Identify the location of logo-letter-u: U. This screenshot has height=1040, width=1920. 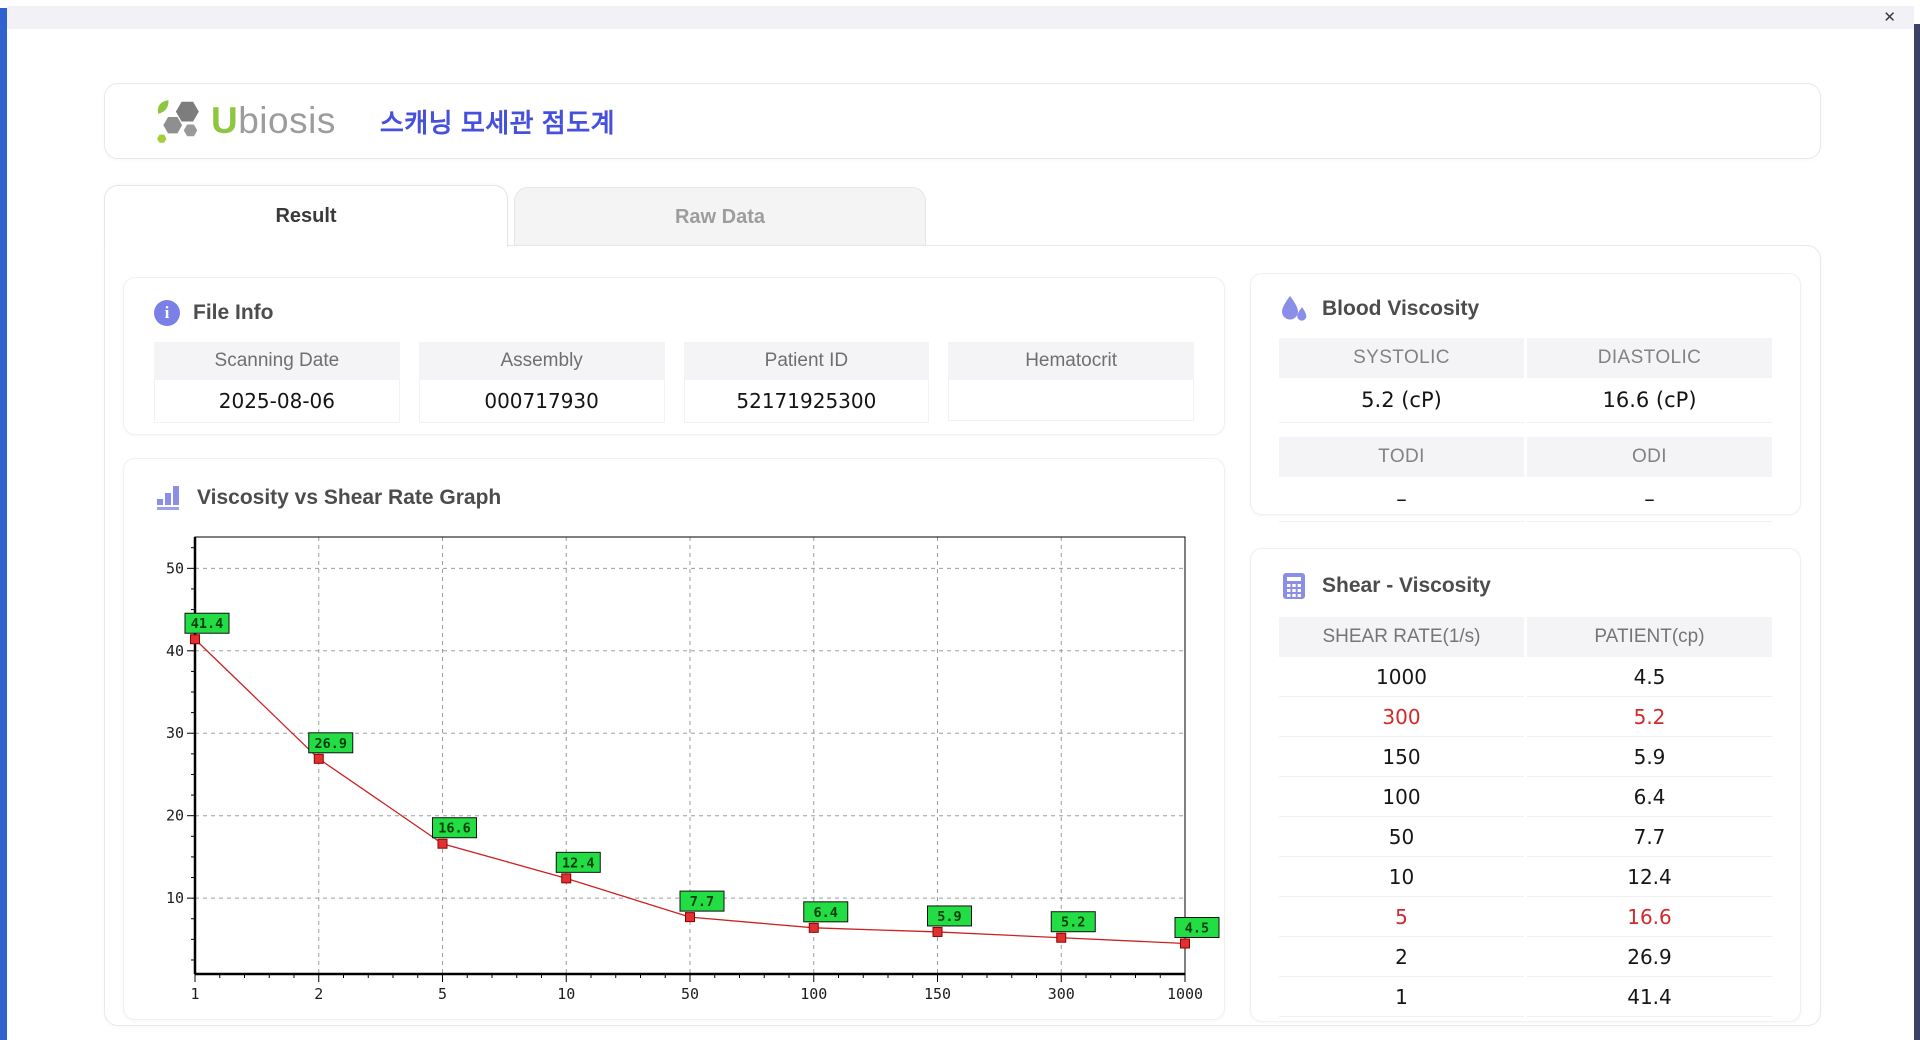
(225, 120).